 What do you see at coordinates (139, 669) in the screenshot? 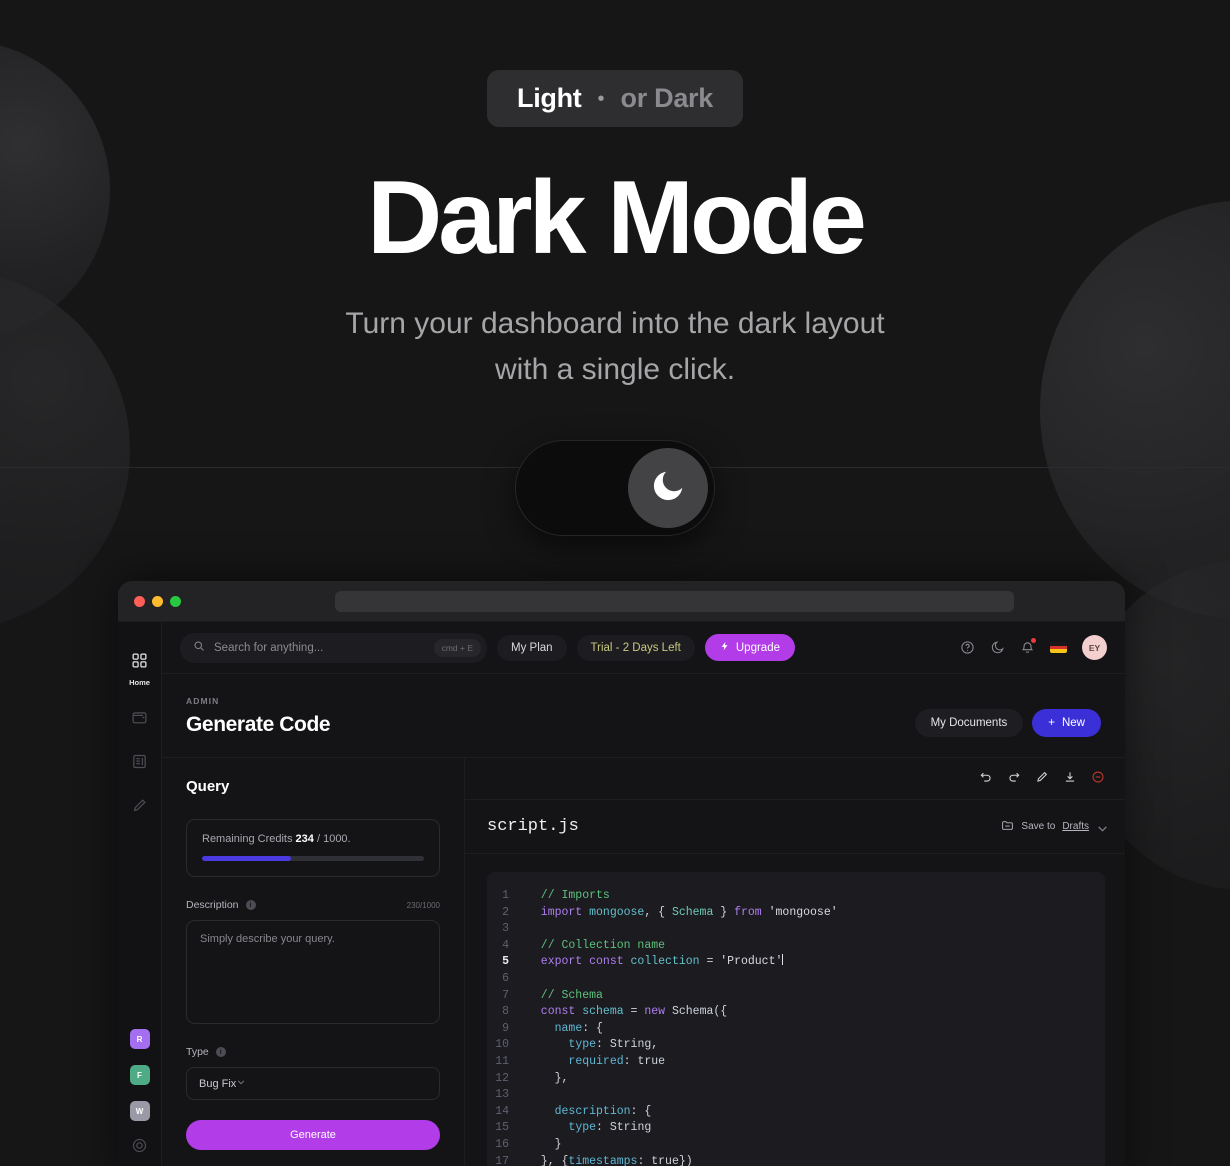
I see `sidebar-item-home: Home` at bounding box center [139, 669].